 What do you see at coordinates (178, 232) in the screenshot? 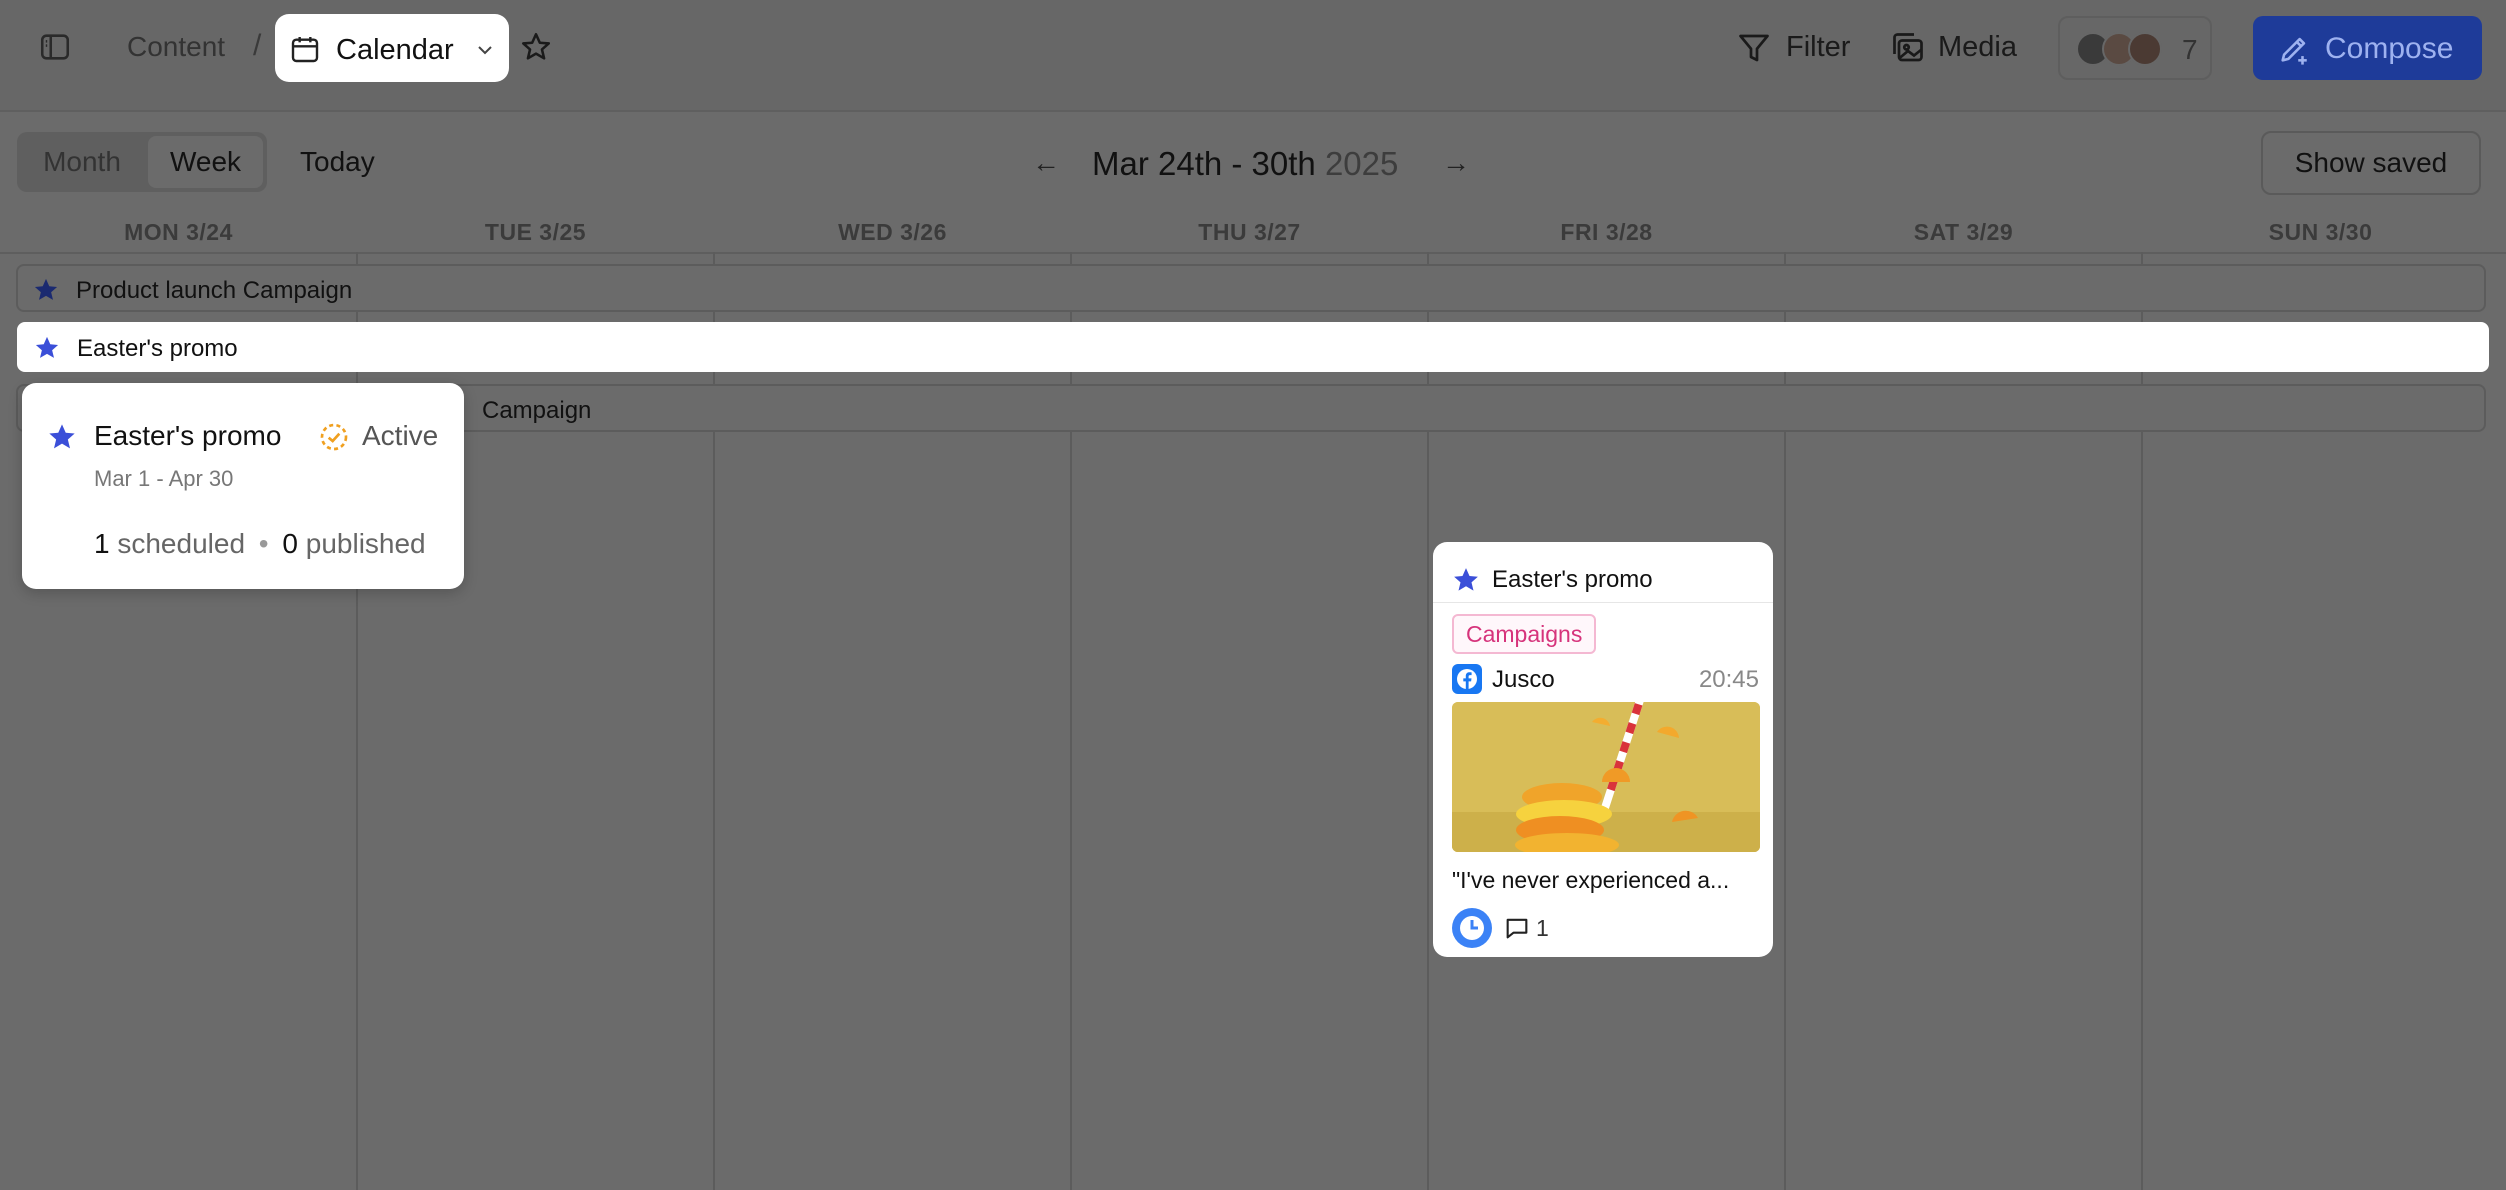
I see `day-header-mon: MON 3/24` at bounding box center [178, 232].